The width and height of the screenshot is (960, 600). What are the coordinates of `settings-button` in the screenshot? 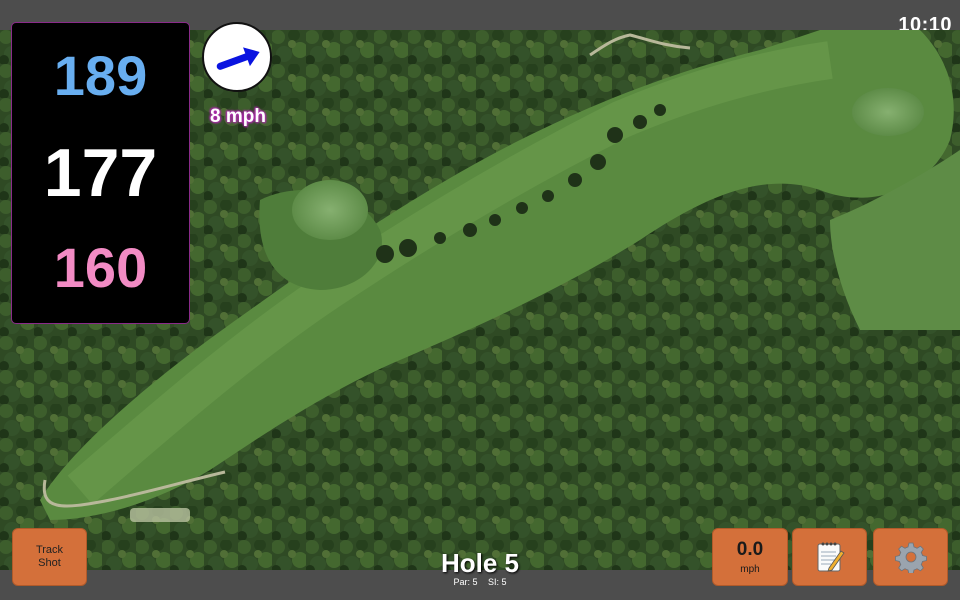 It's located at (910, 557).